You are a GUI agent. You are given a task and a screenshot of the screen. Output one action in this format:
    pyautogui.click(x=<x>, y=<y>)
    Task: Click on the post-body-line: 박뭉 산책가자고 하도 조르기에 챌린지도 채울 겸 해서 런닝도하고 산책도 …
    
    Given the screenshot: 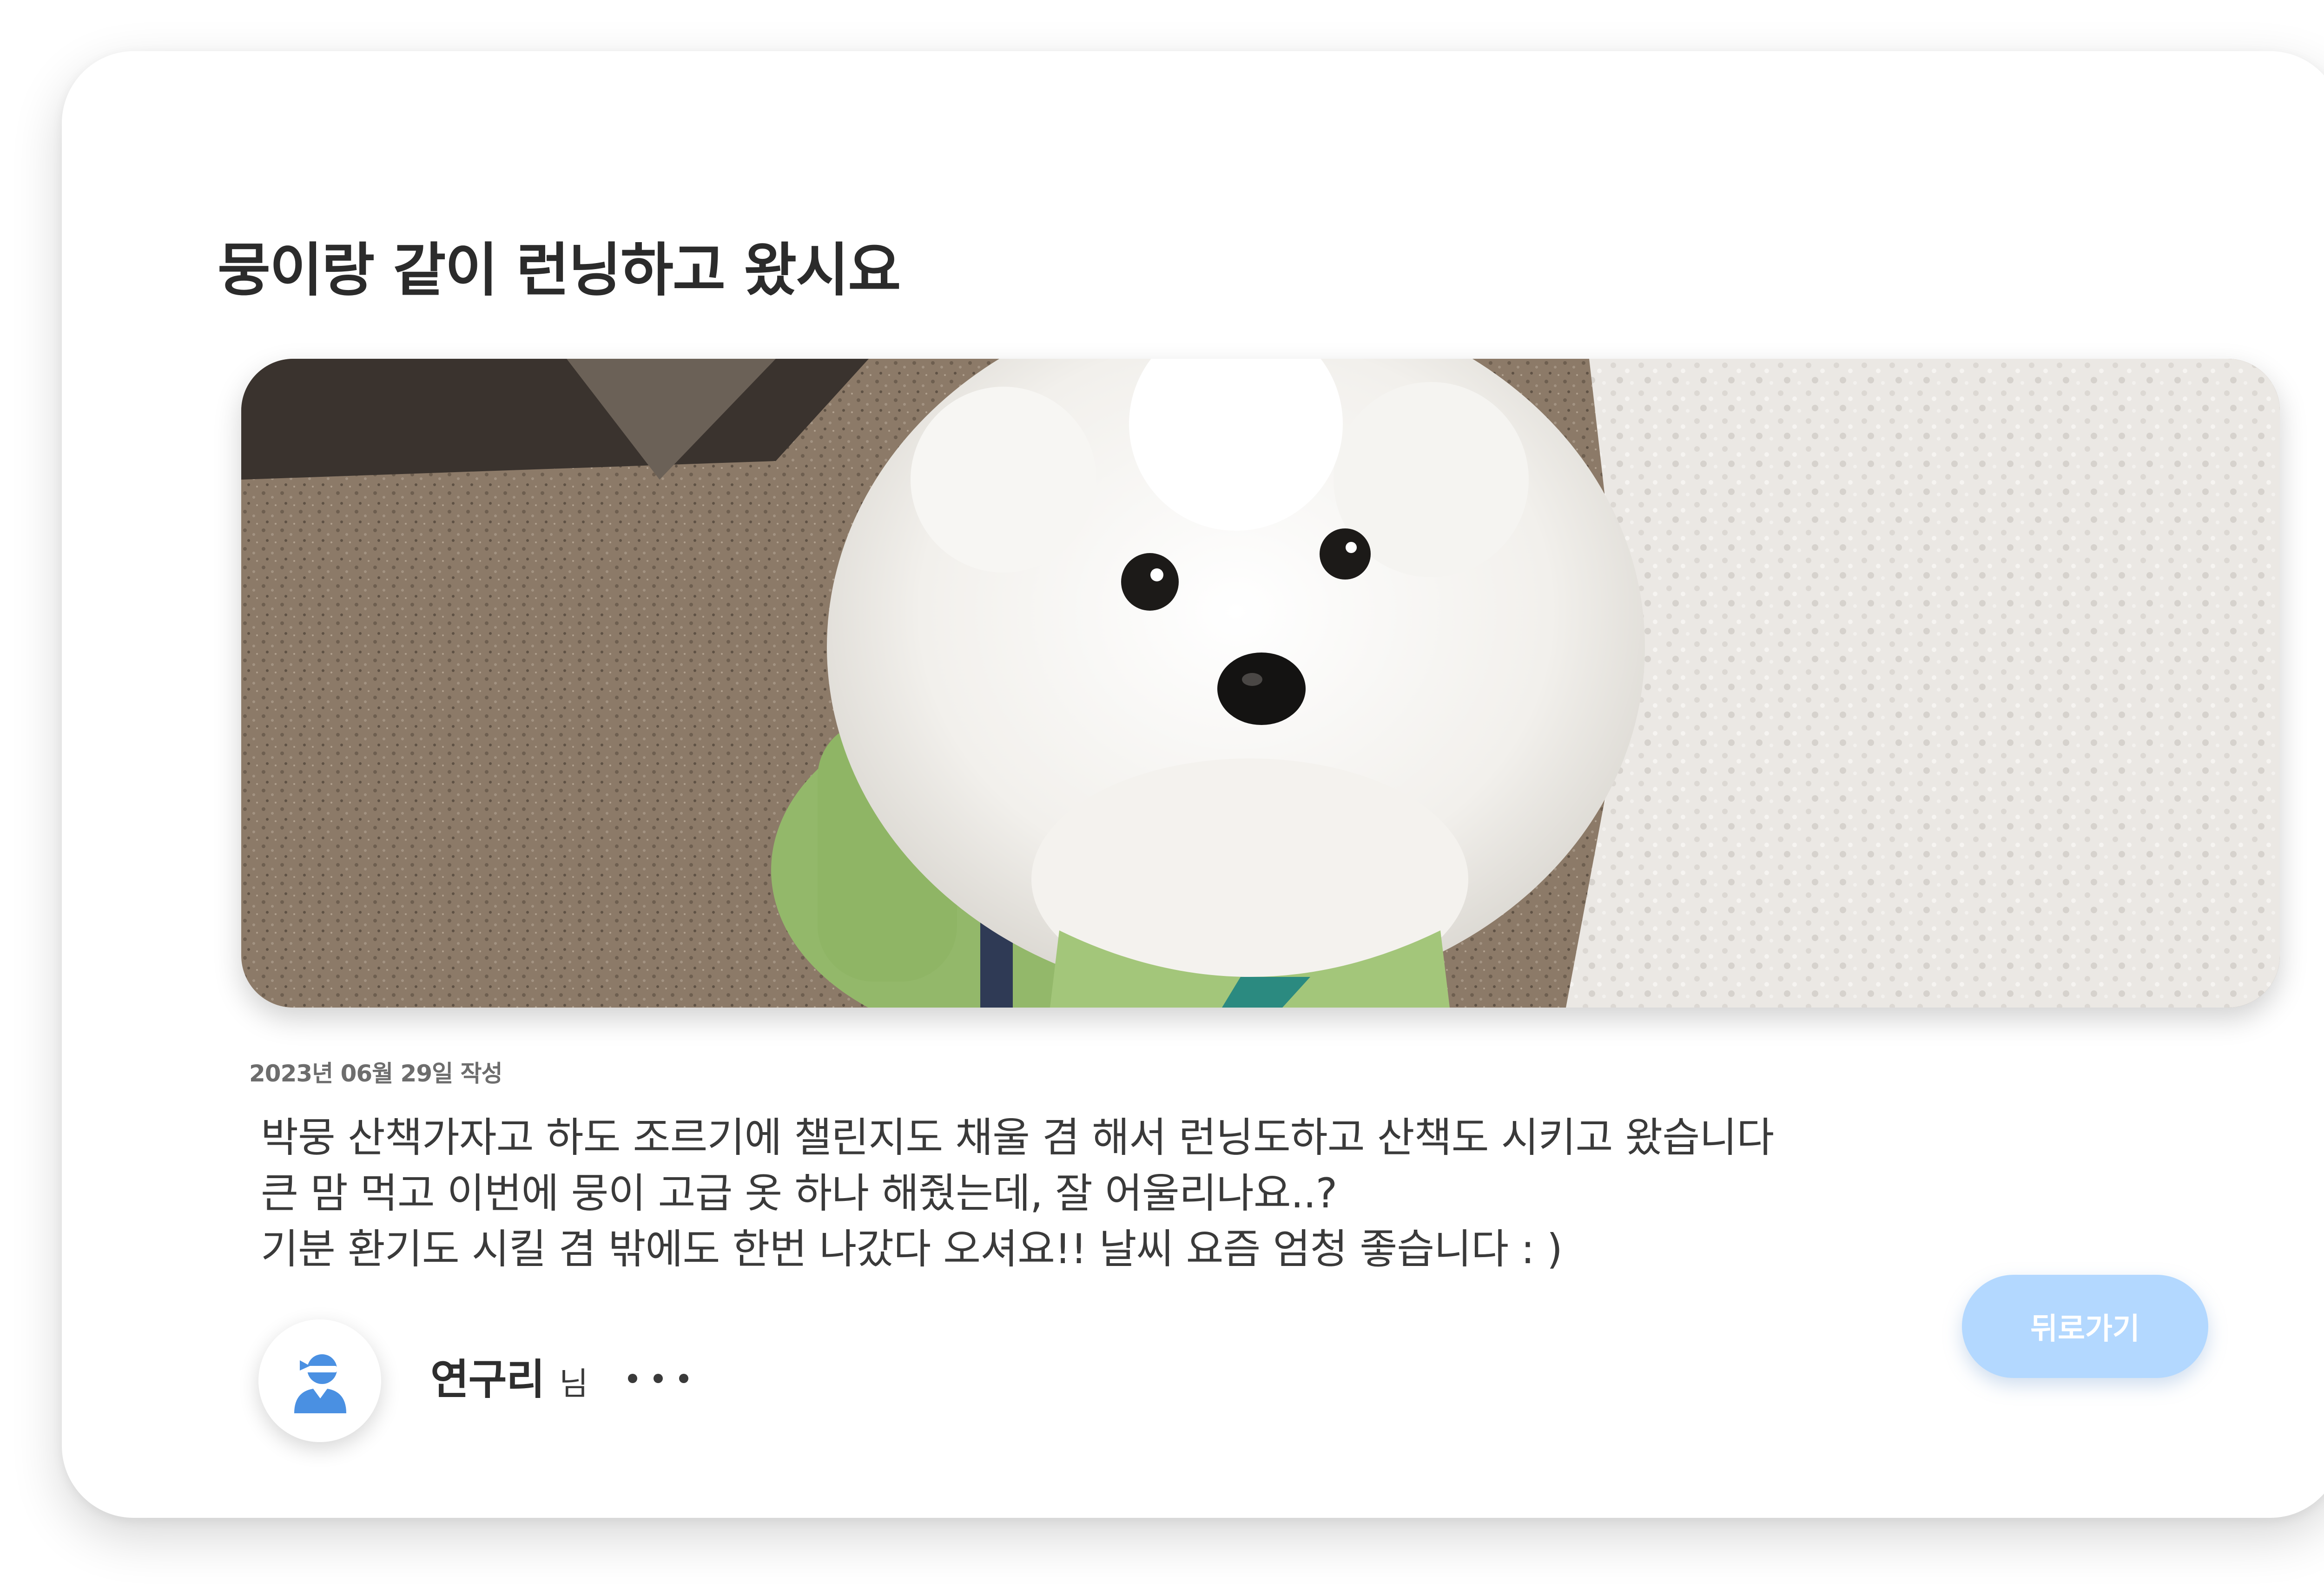 What is the action you would take?
    pyautogui.click(x=1017, y=1137)
    